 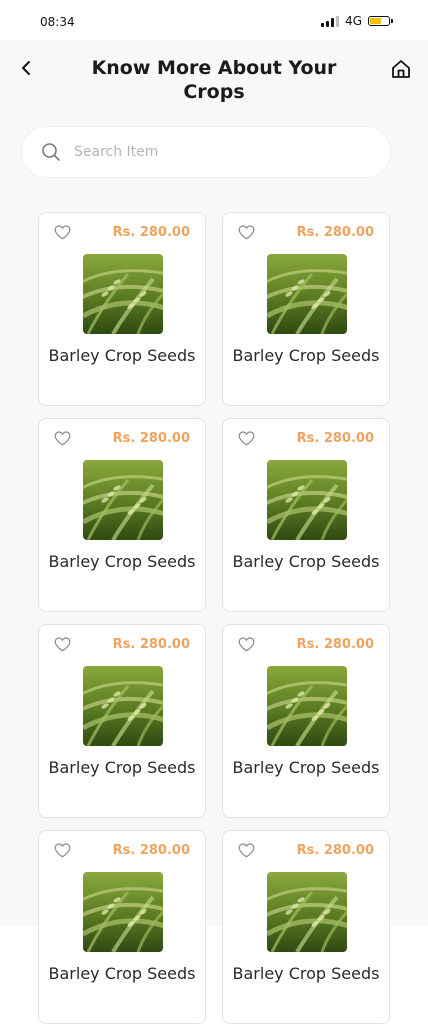 I want to click on search-bar, so click(x=206, y=152).